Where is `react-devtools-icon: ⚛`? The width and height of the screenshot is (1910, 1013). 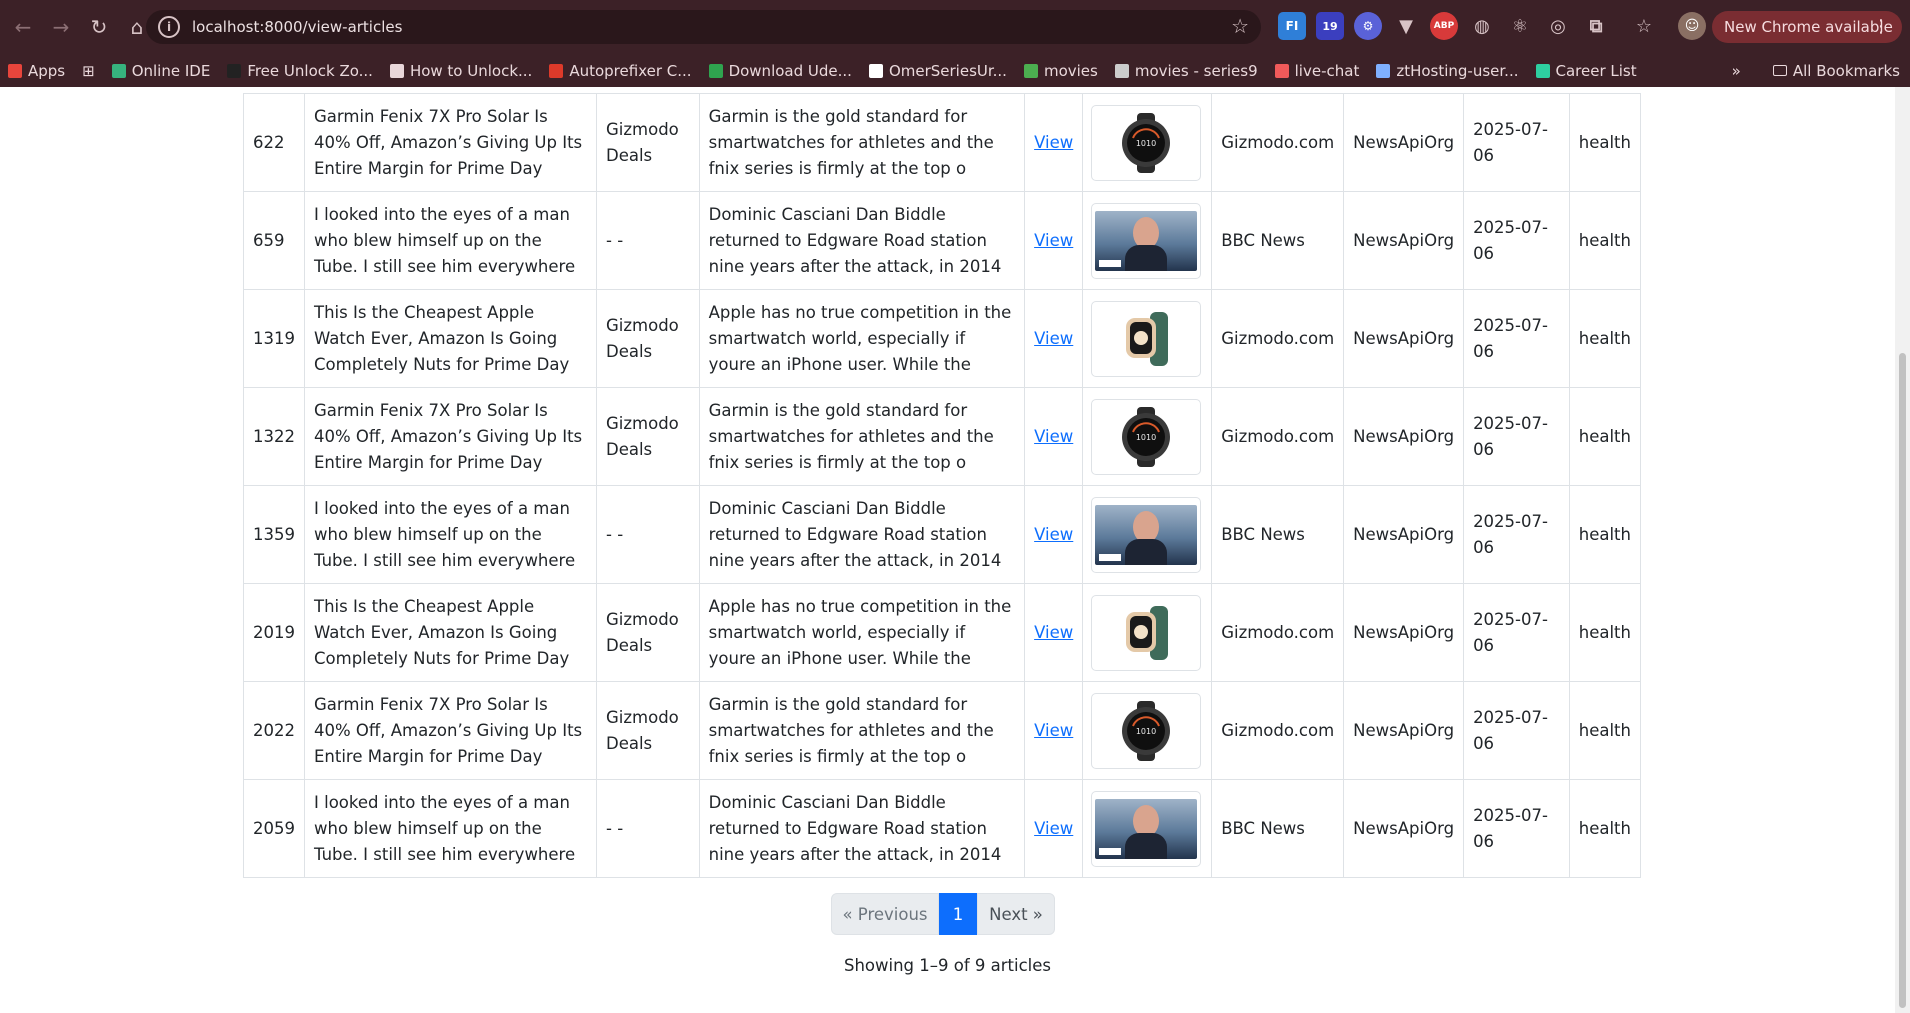
react-devtools-icon: ⚛ is located at coordinates (1520, 26).